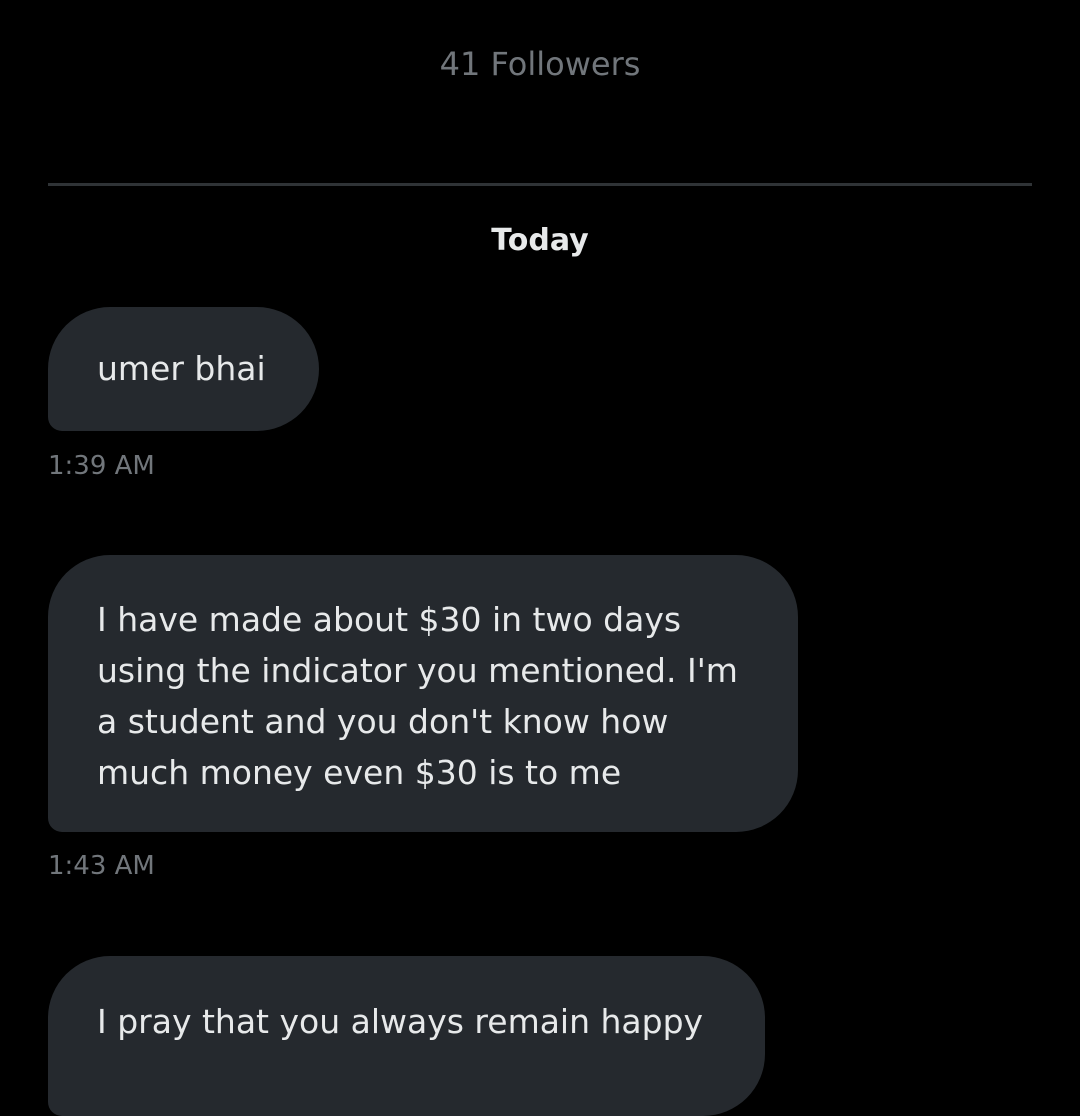  Describe the element at coordinates (540, 184) in the screenshot. I see `header-divider` at that location.